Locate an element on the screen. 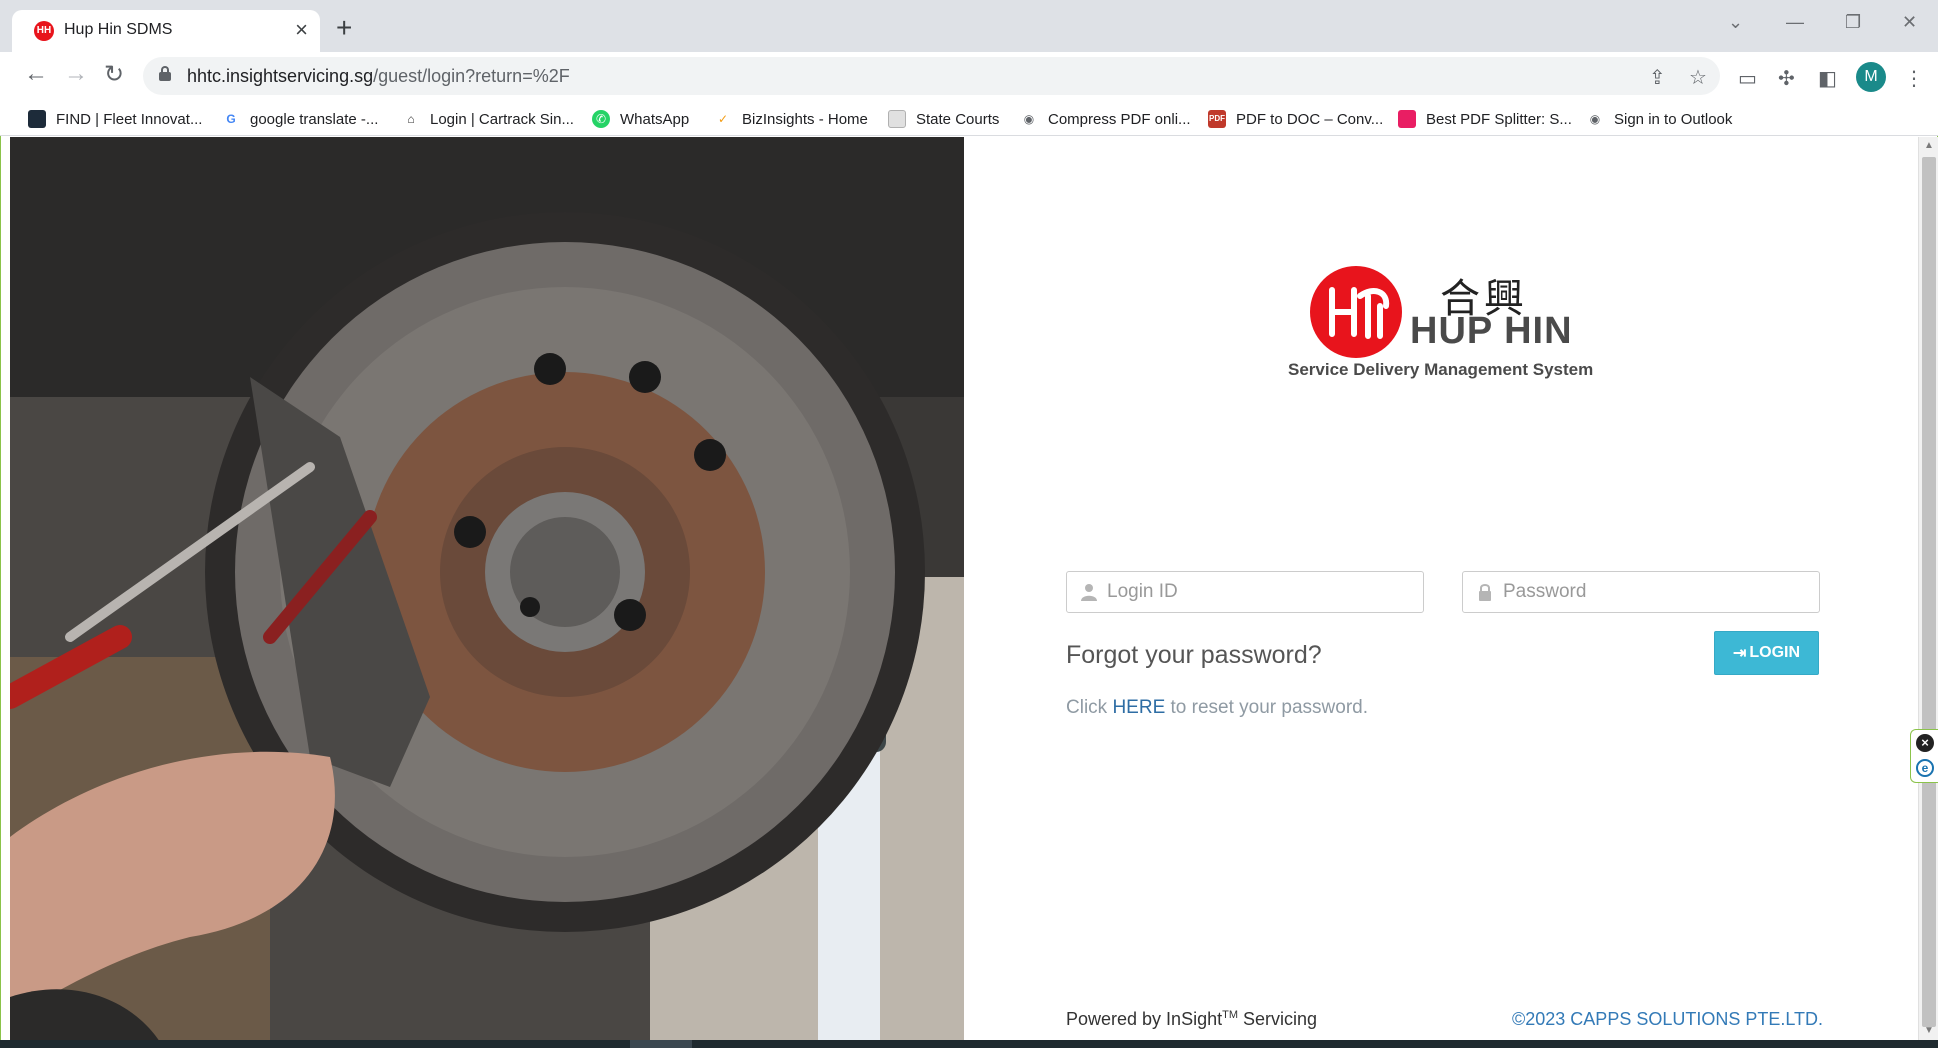 This screenshot has height=1048, width=1938. tab-title: Hup Hin SDMS is located at coordinates (118, 29).